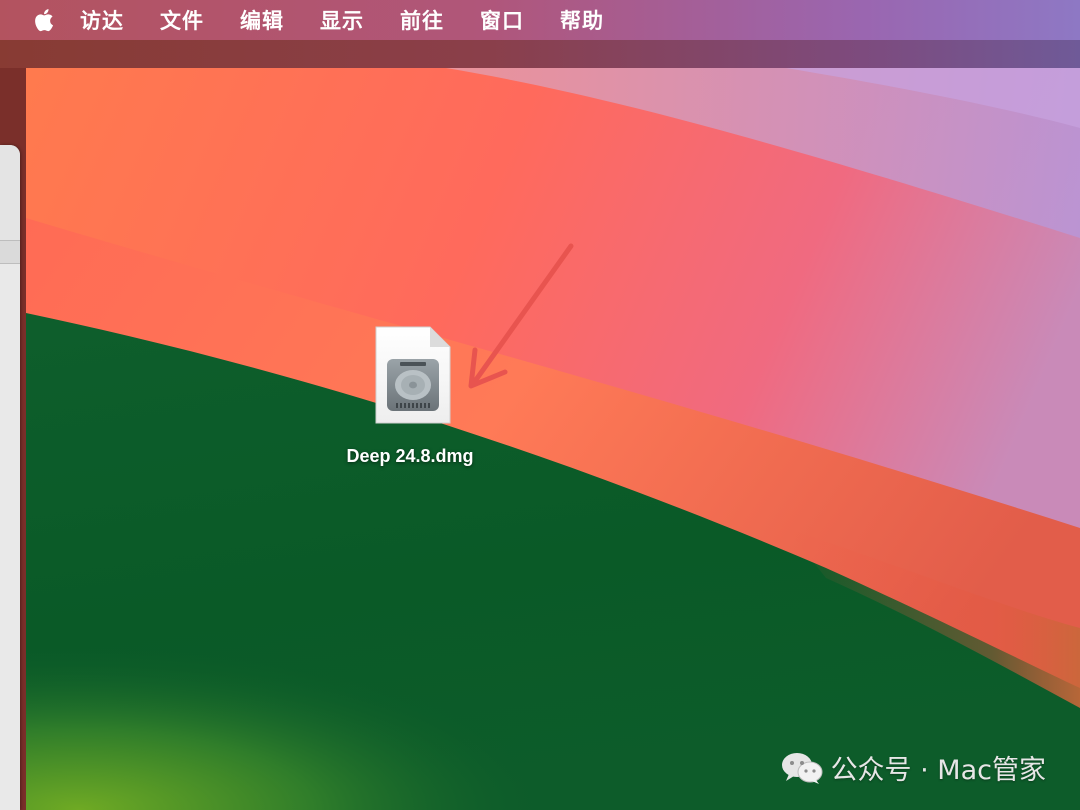 This screenshot has width=1080, height=810. Describe the element at coordinates (540, 54) in the screenshot. I see `menu-bar-shadow` at that location.